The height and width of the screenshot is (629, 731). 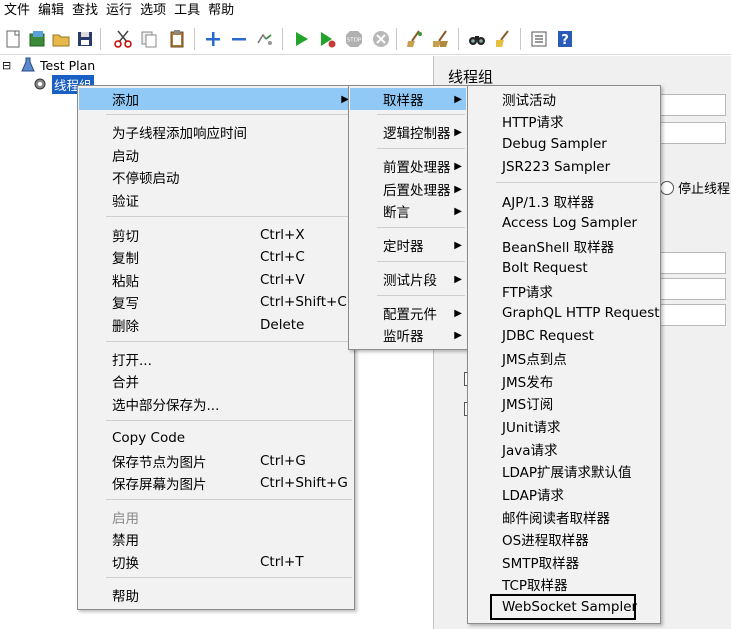 I want to click on start-no-pause-icon, so click(x=327, y=39).